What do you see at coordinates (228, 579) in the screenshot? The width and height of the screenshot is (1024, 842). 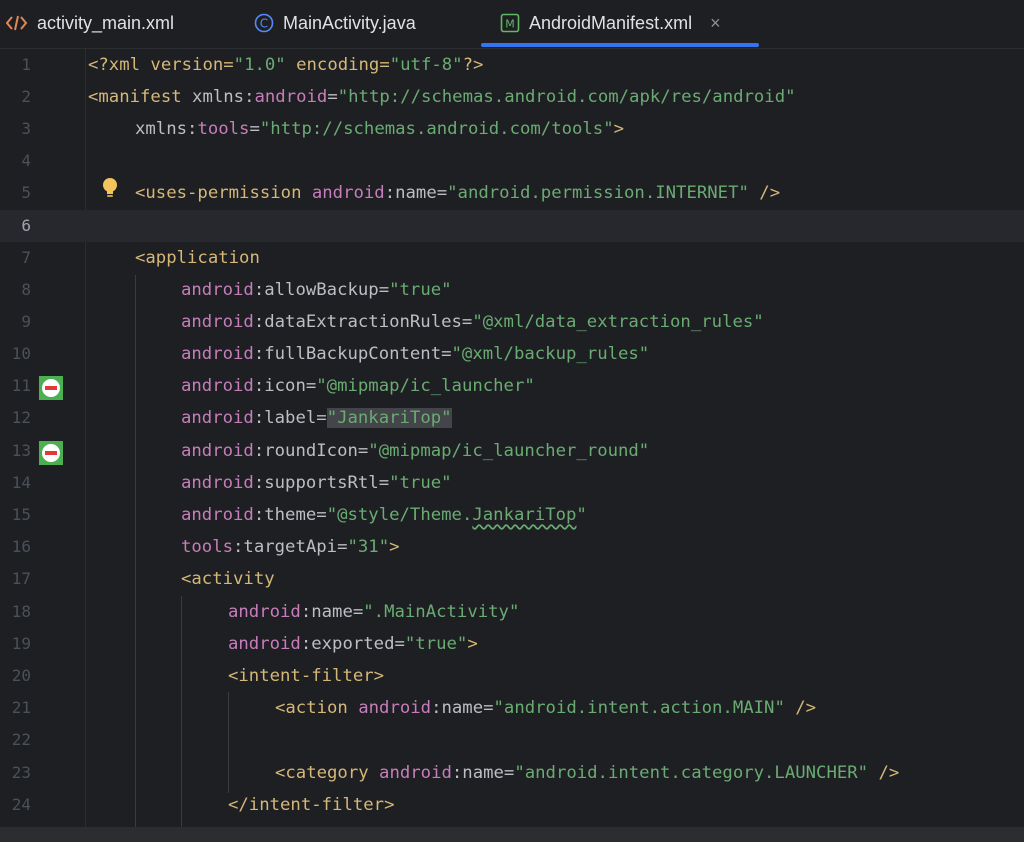 I see `code-text: <activity` at bounding box center [228, 579].